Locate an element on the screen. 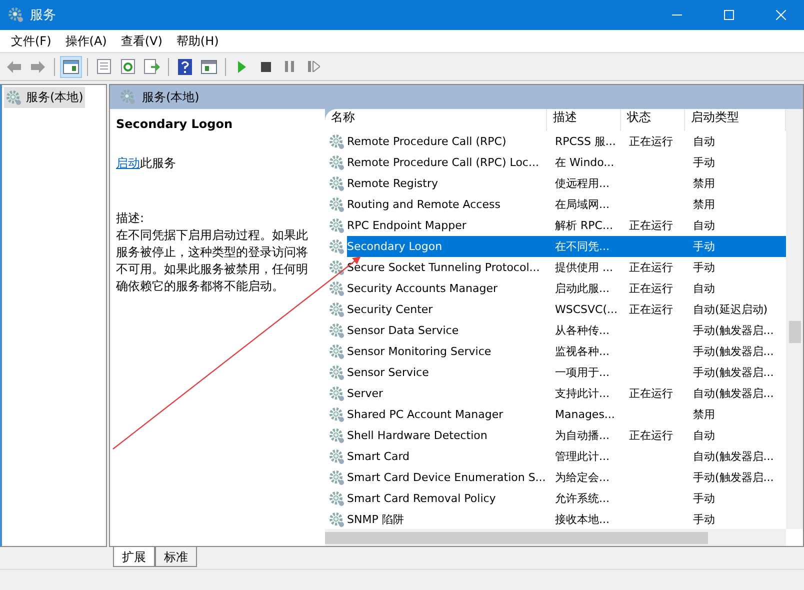 The height and width of the screenshot is (590, 804). toolbar-button is located at coordinates (71, 67).